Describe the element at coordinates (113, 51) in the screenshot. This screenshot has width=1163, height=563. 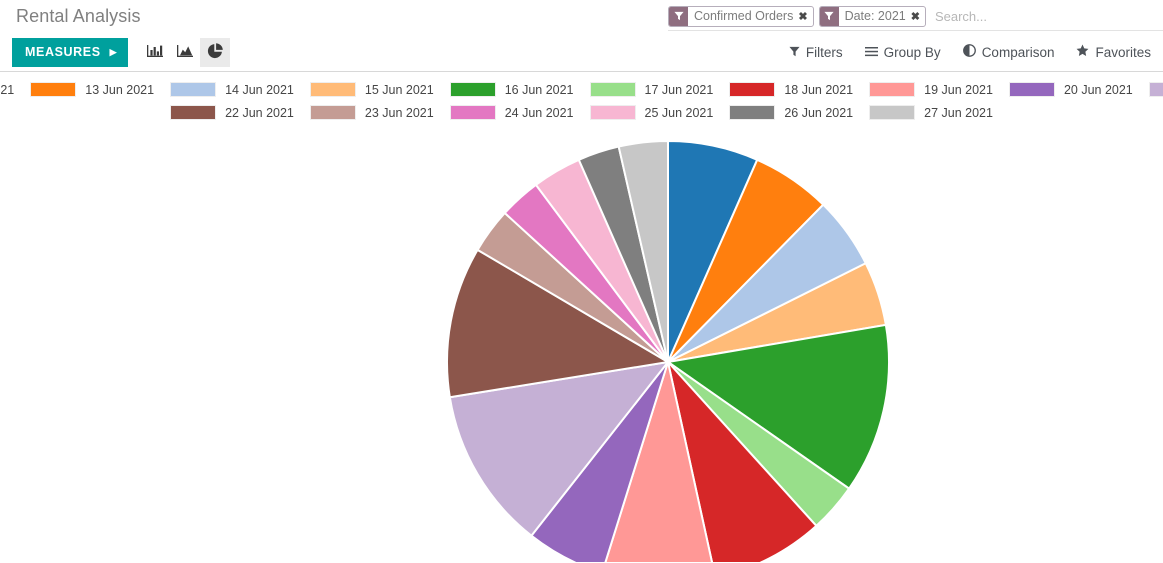
I see `caret-right-icon: ▶` at that location.